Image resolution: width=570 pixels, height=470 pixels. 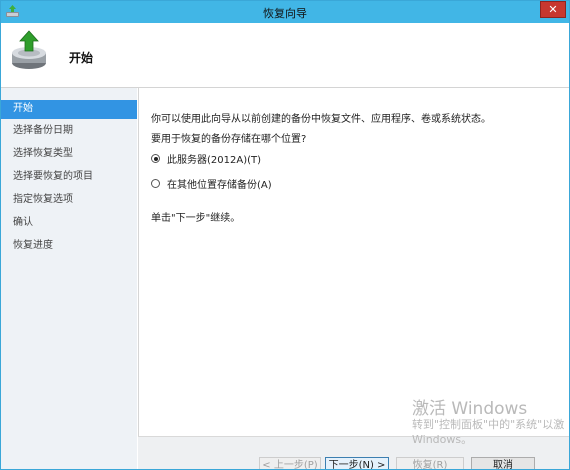 What do you see at coordinates (69, 133) in the screenshot?
I see `sidebar-item-select-backup-date: 选择备份日期` at bounding box center [69, 133].